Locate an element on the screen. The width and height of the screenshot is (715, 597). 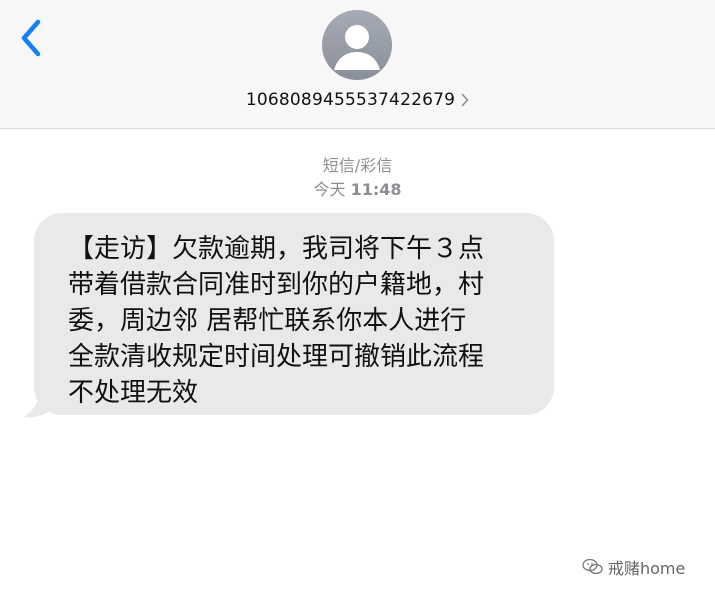
timestamp-day: 今天 is located at coordinates (329, 189).